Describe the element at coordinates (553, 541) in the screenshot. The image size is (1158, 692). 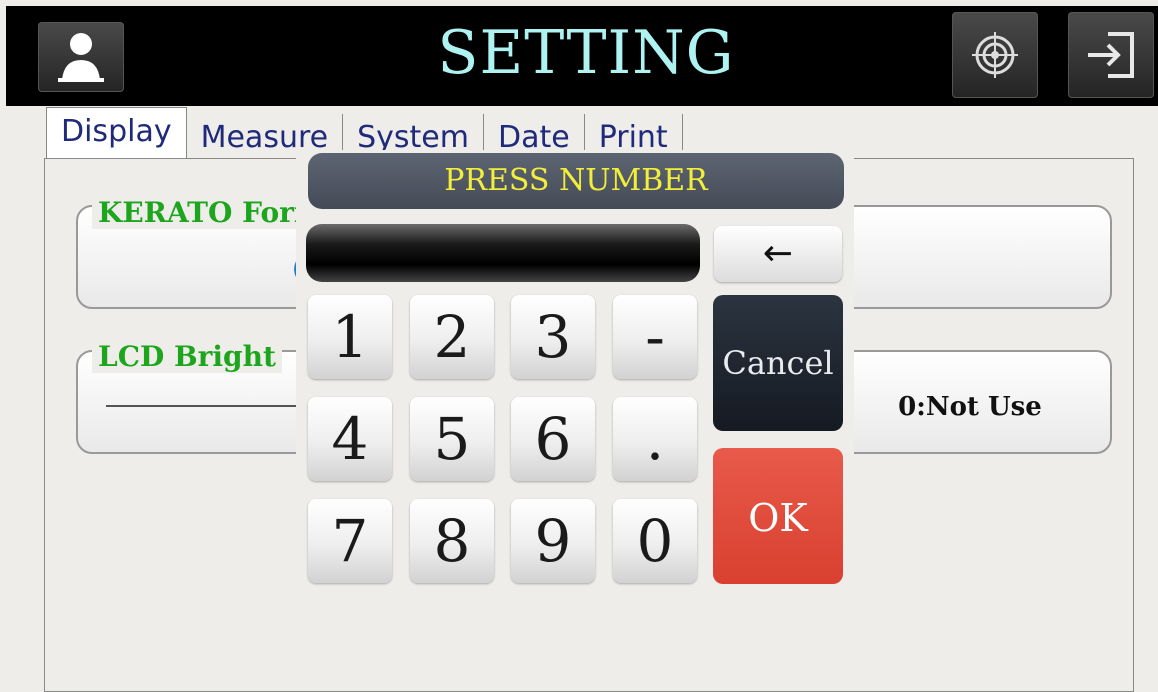
I see `key-9: 9` at that location.